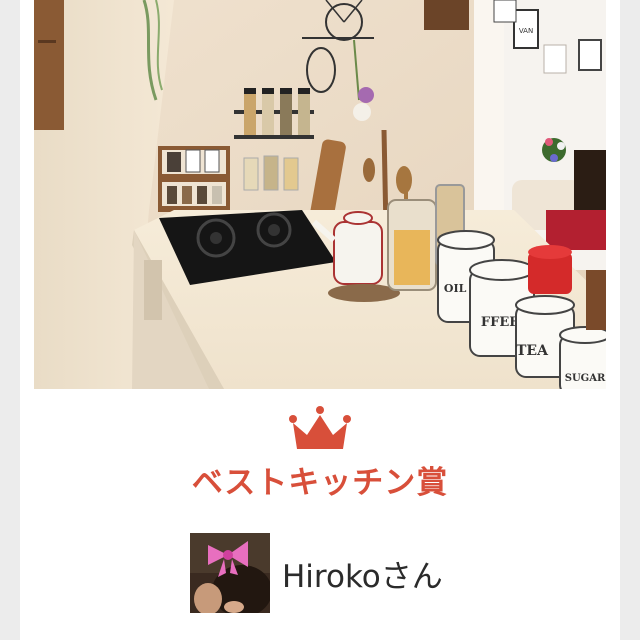 This screenshot has width=640, height=640. What do you see at coordinates (362, 573) in the screenshot?
I see `user-name: Hirokoさん` at bounding box center [362, 573].